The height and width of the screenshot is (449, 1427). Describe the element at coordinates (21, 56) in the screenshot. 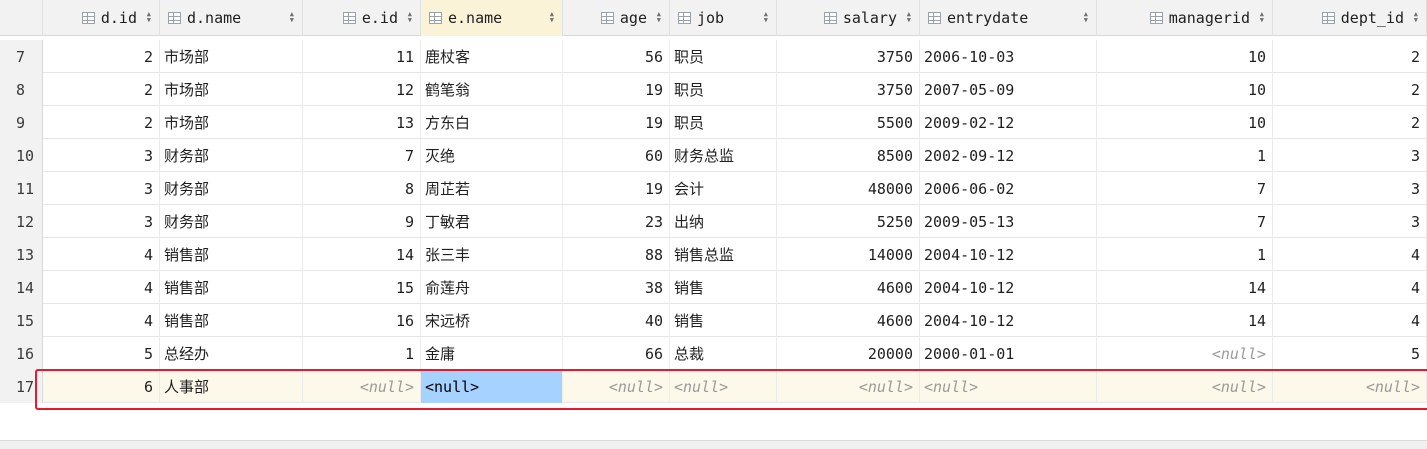

I see `row-number: 7` at that location.